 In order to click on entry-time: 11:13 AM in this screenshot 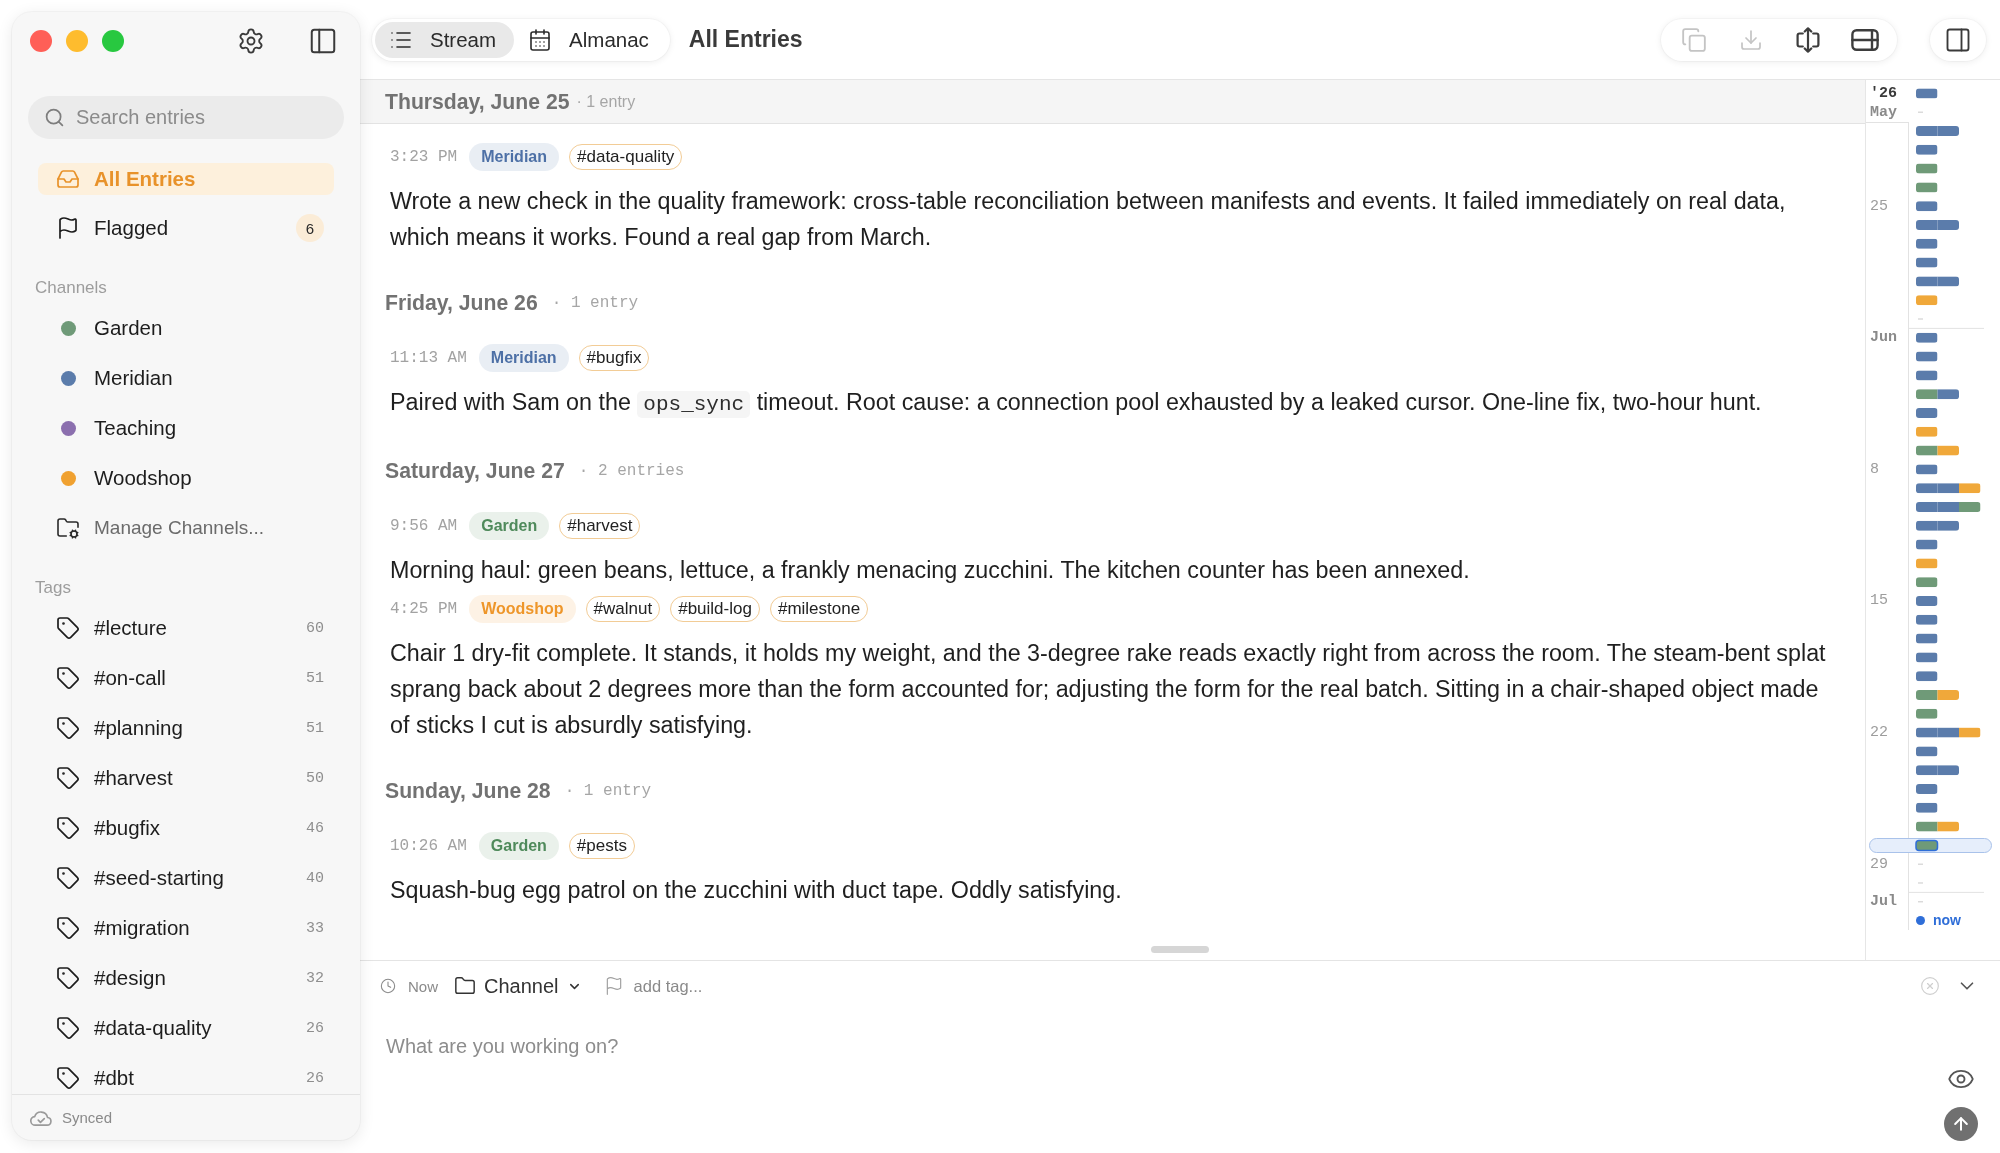, I will do `click(428, 358)`.